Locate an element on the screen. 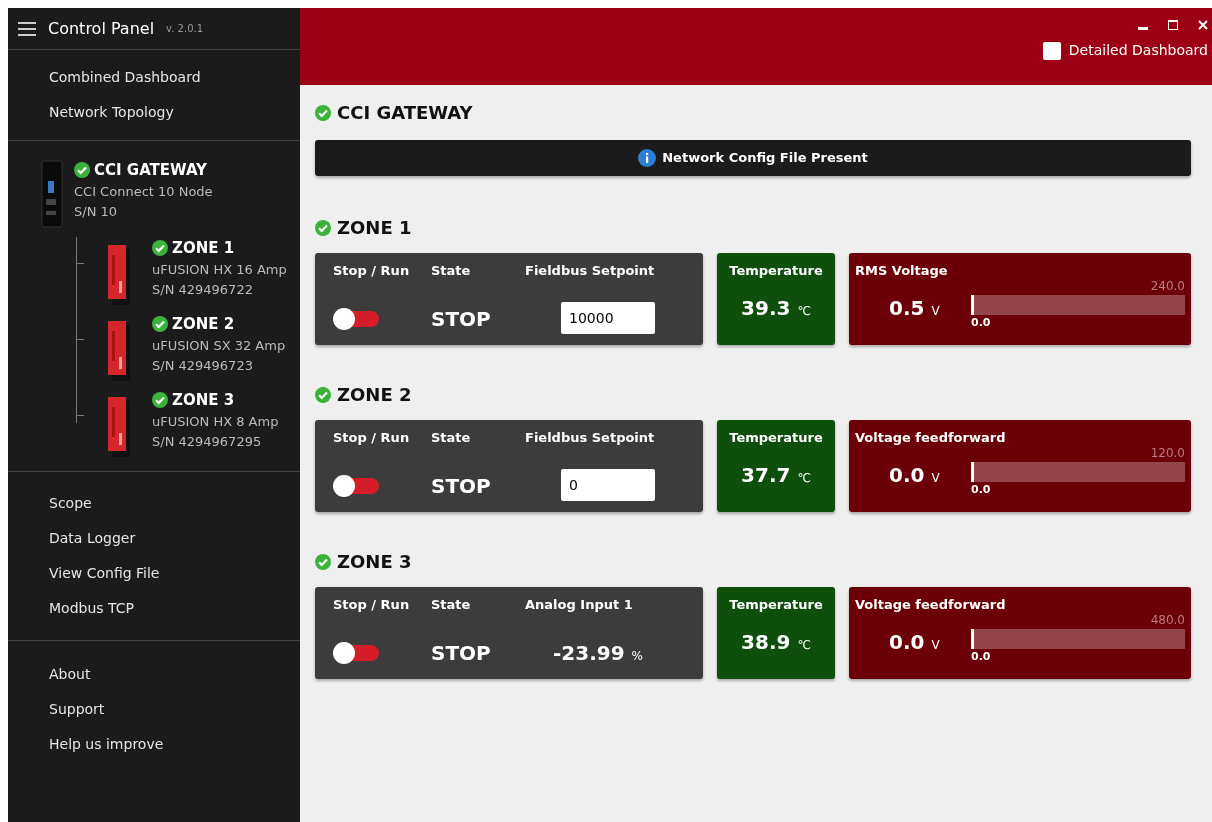  version-label: v. 2.0.1 is located at coordinates (185, 29).